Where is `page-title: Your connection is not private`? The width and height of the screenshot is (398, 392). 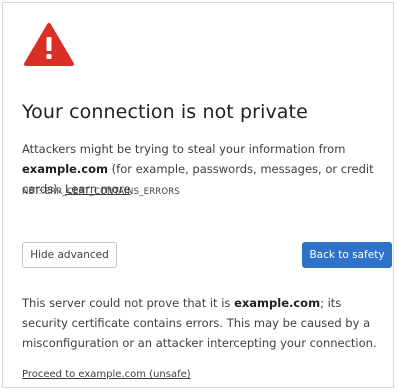
page-title: Your connection is not private is located at coordinates (165, 112).